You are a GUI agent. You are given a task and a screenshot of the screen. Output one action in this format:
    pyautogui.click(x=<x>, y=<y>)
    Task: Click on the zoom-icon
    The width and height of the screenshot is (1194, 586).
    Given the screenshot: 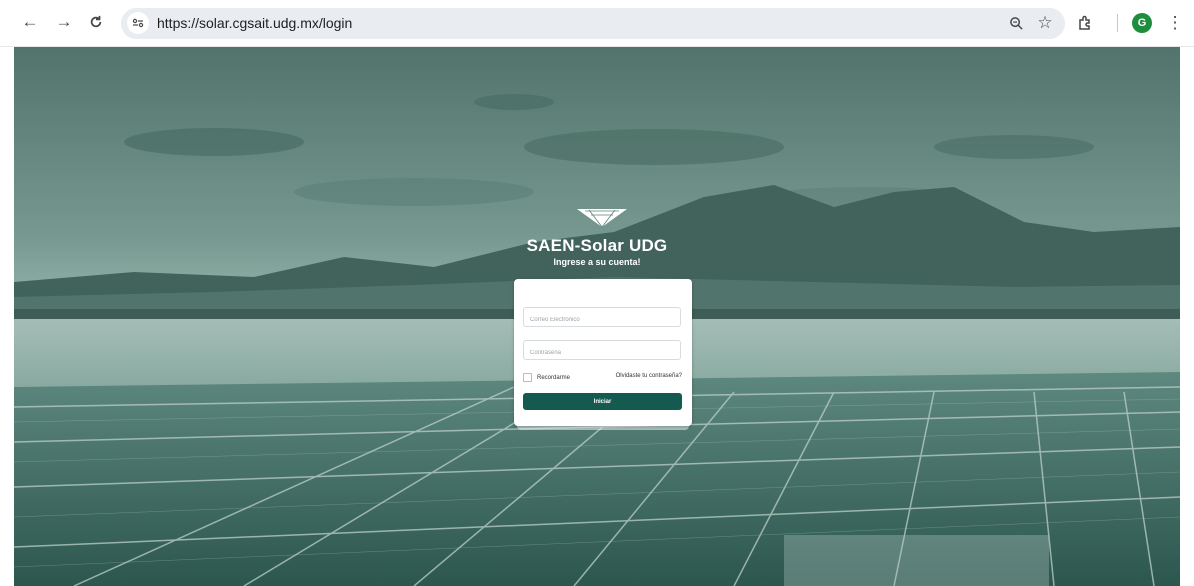 What is the action you would take?
    pyautogui.click(x=1016, y=23)
    